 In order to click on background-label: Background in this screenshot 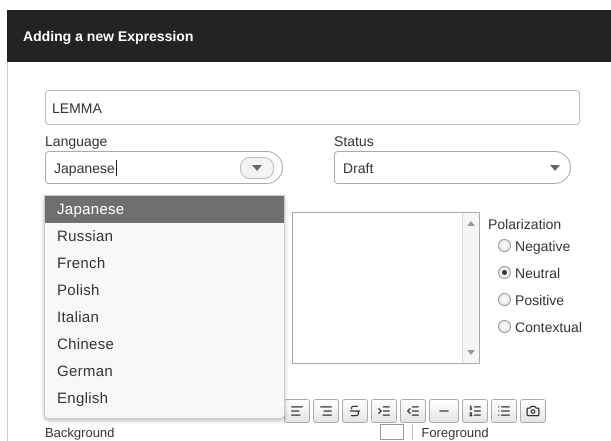, I will do `click(79, 432)`.